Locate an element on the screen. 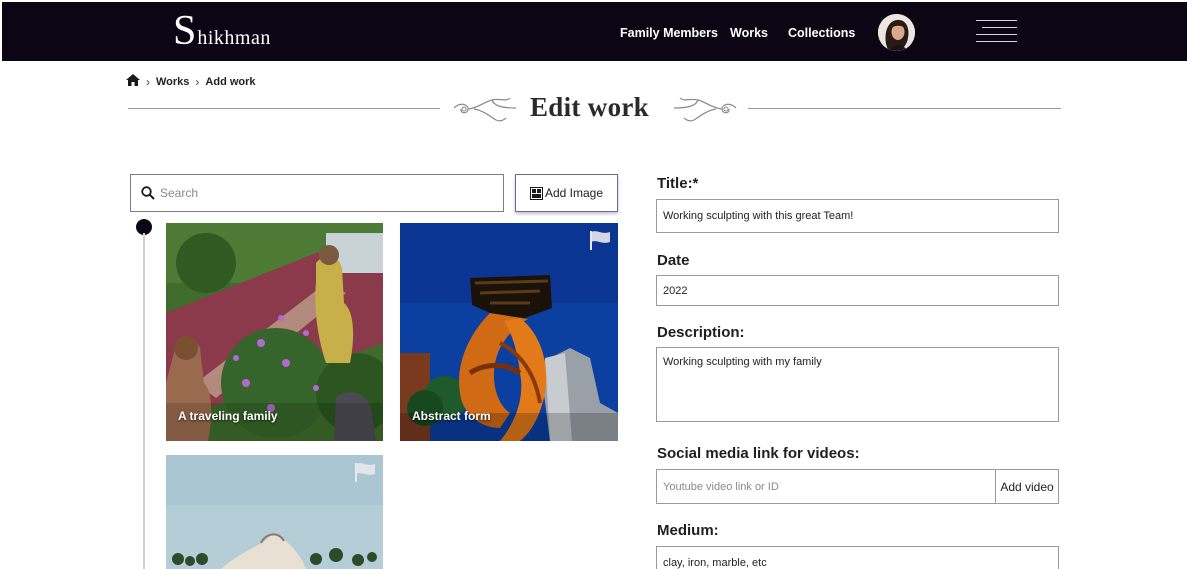 Image resolution: width=1187 pixels, height=569 pixels. nav-link-family-members: Family Members is located at coordinates (669, 33).